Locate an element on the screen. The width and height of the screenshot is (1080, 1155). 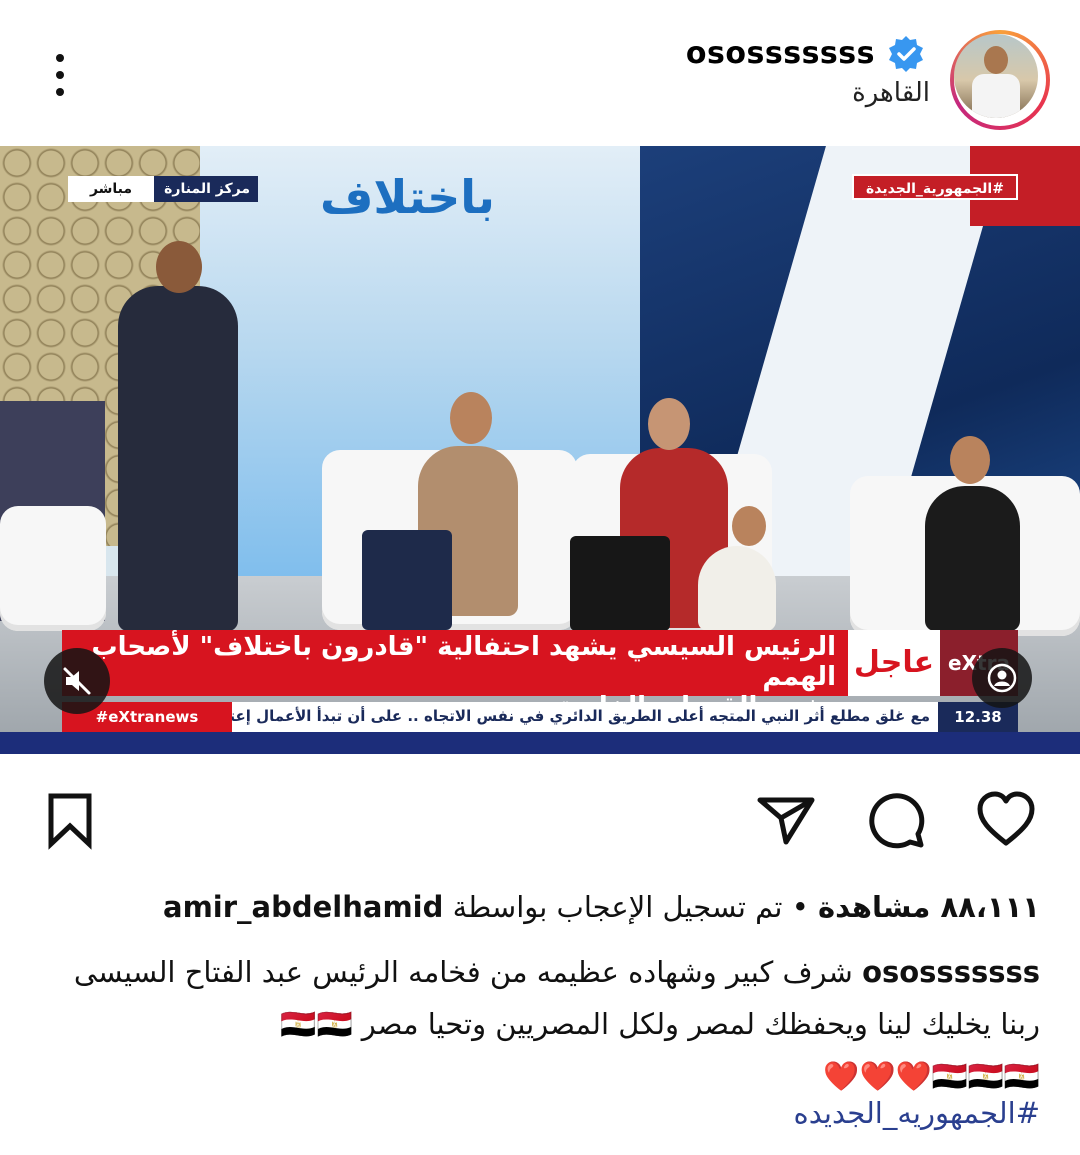
more-vertical-icon is located at coordinates (60, 75).